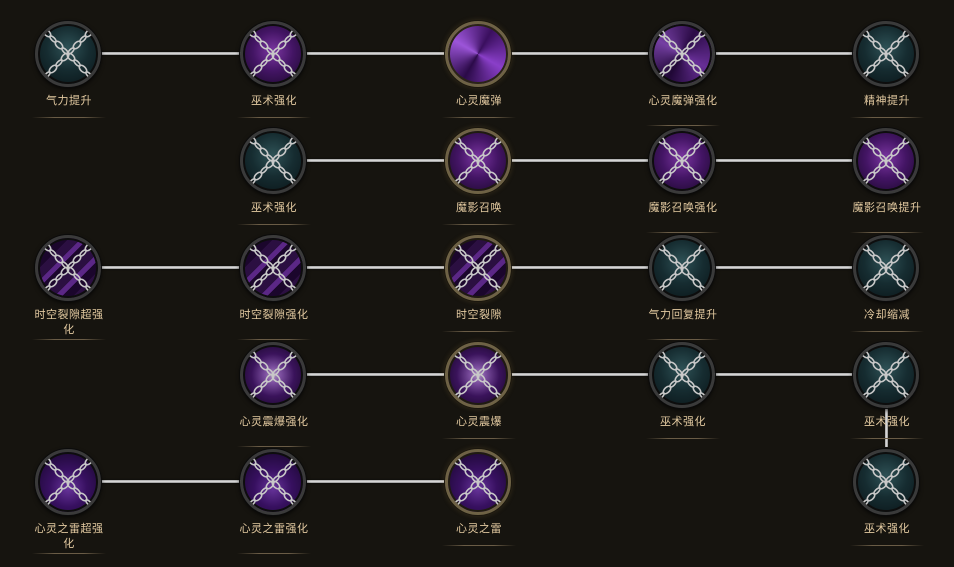 This screenshot has height=567, width=954. What do you see at coordinates (479, 421) in the screenshot?
I see `talent-label: 心灵震爆` at bounding box center [479, 421].